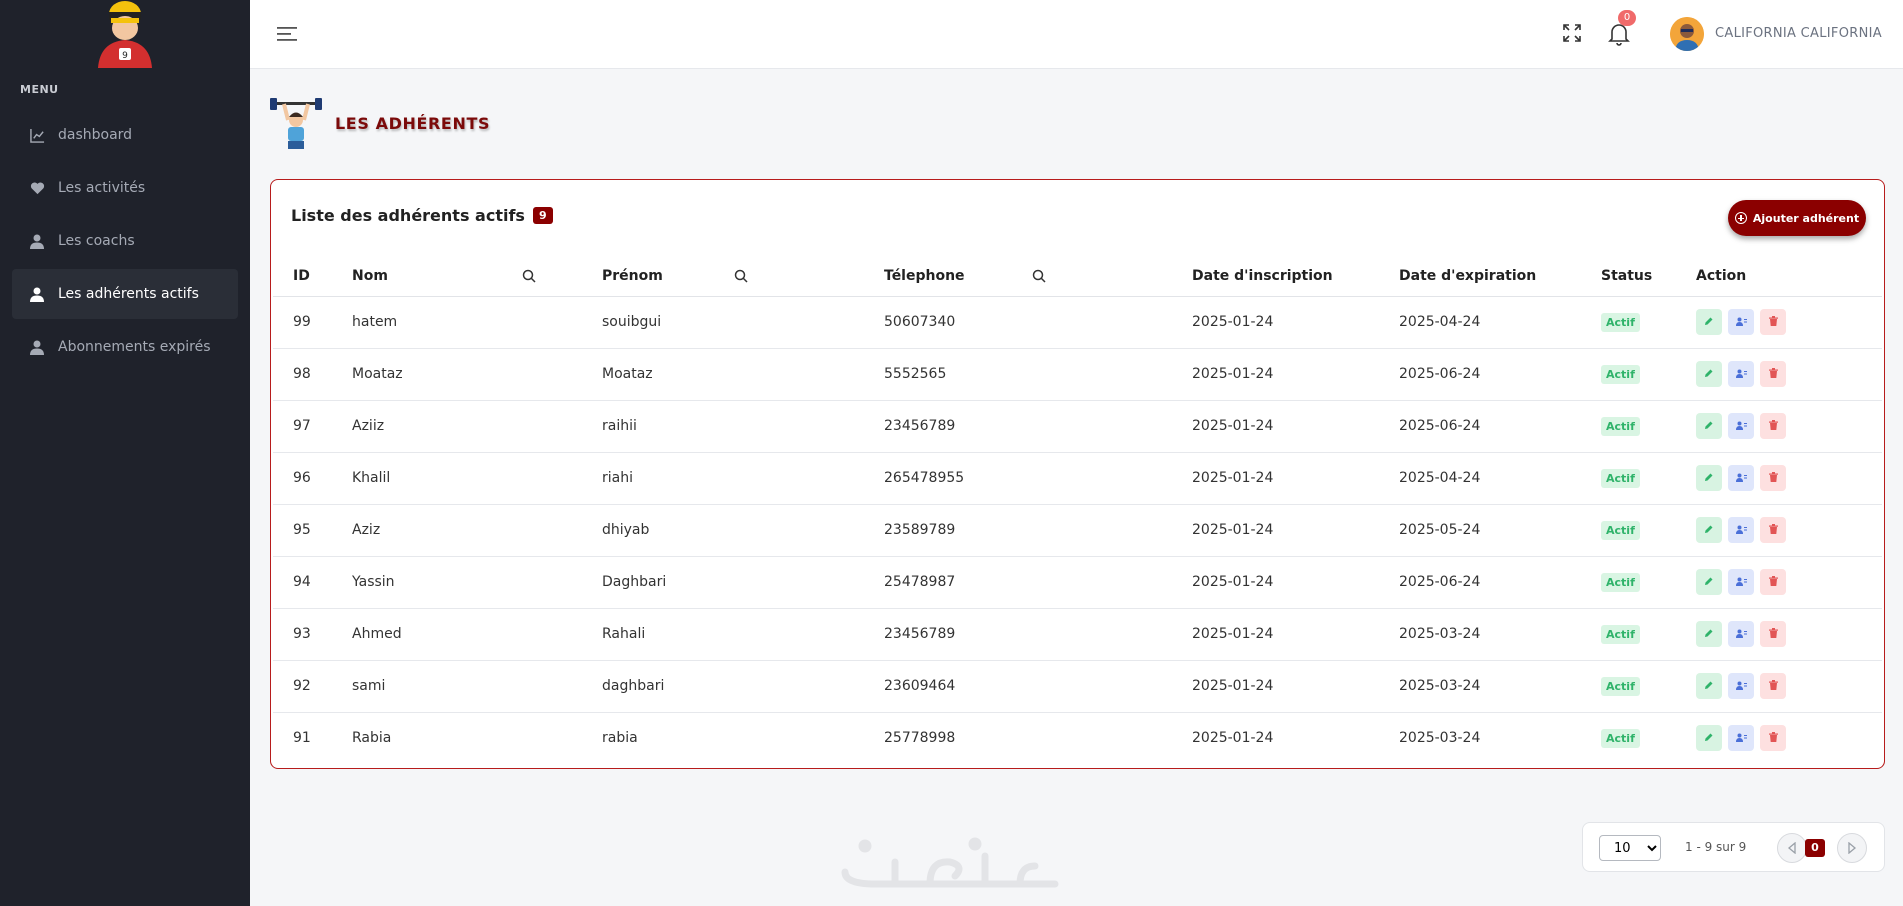  What do you see at coordinates (302, 374) in the screenshot?
I see `cell-id: 98` at bounding box center [302, 374].